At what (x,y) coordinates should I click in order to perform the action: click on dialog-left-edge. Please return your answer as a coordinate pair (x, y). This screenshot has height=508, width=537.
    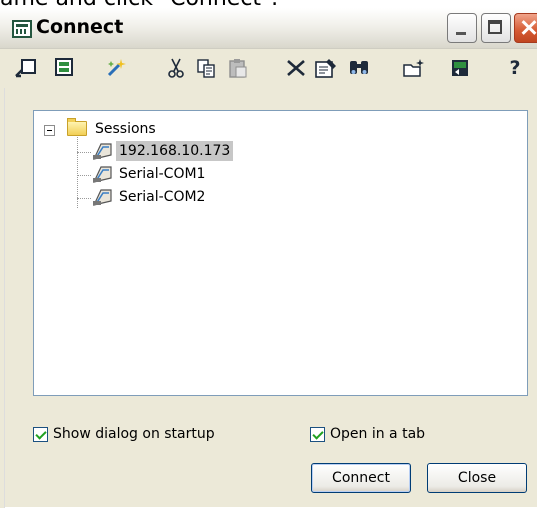
    Looking at the image, I should click on (2, 298).